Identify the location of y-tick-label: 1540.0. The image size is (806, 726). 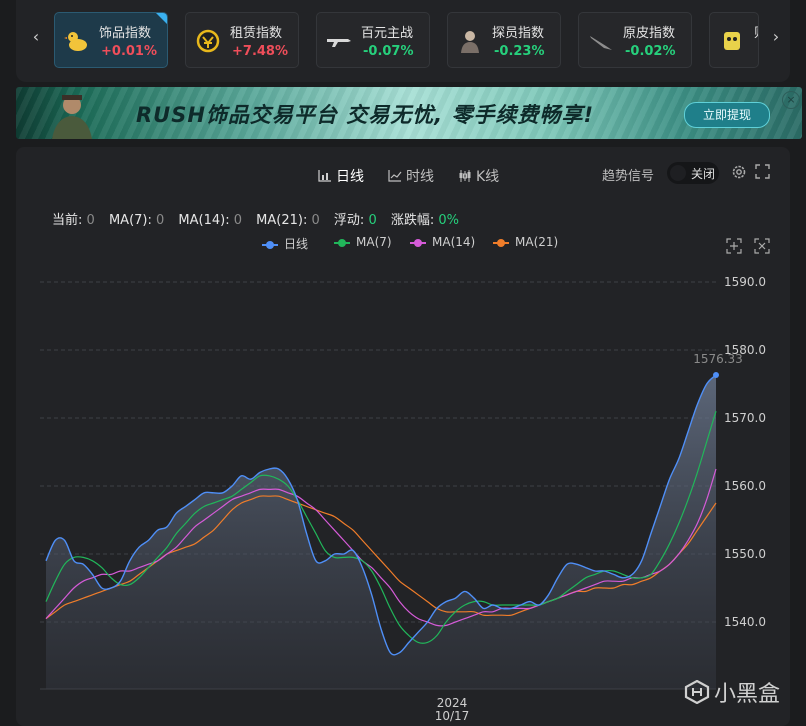
(745, 622).